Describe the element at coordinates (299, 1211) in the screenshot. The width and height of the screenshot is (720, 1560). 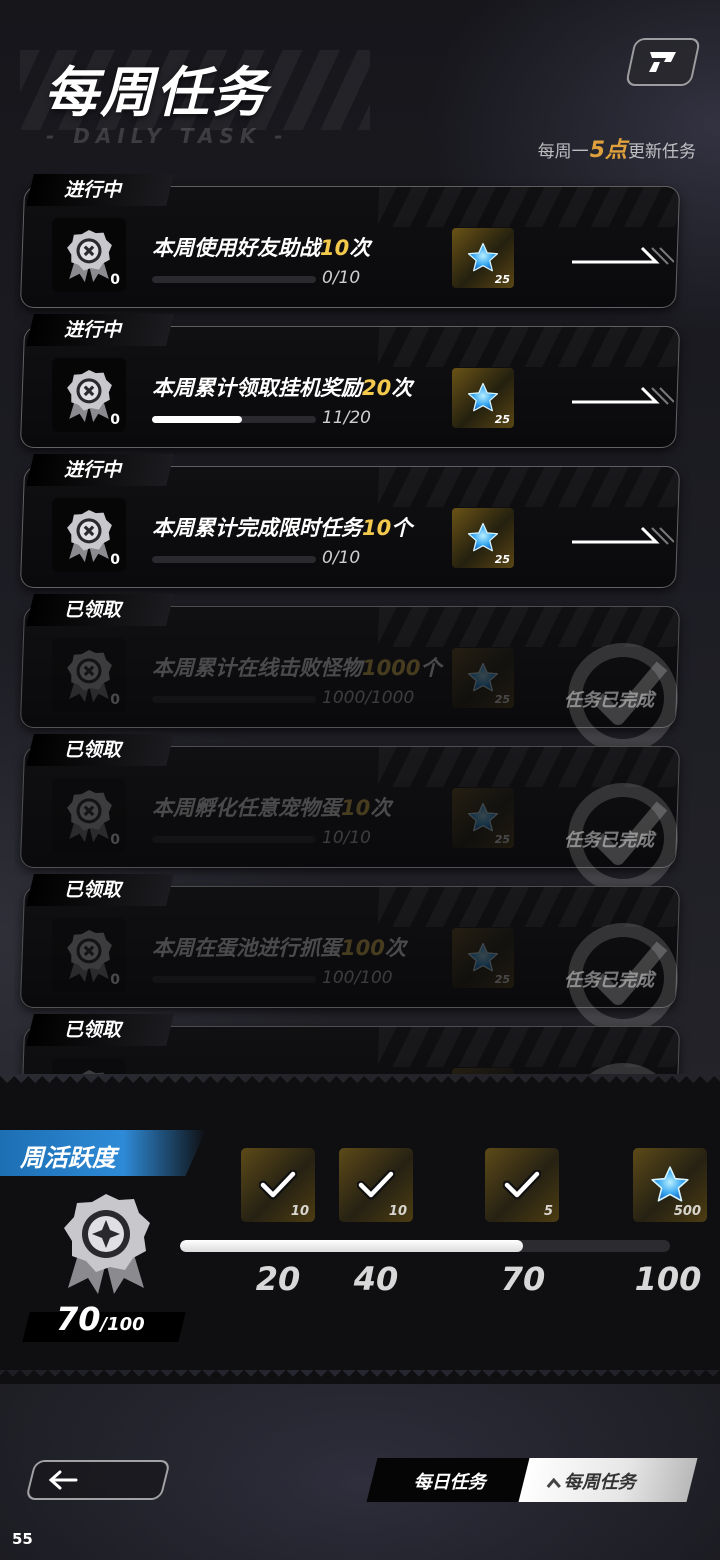
I see `milestone-count: 10` at that location.